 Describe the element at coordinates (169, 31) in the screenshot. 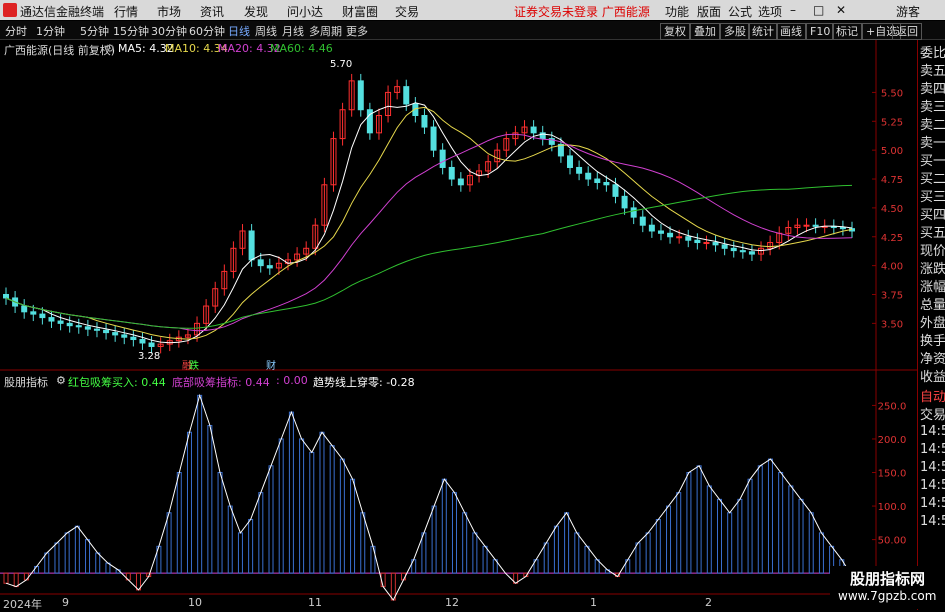

I see `tab-period-4: 30分钟` at that location.